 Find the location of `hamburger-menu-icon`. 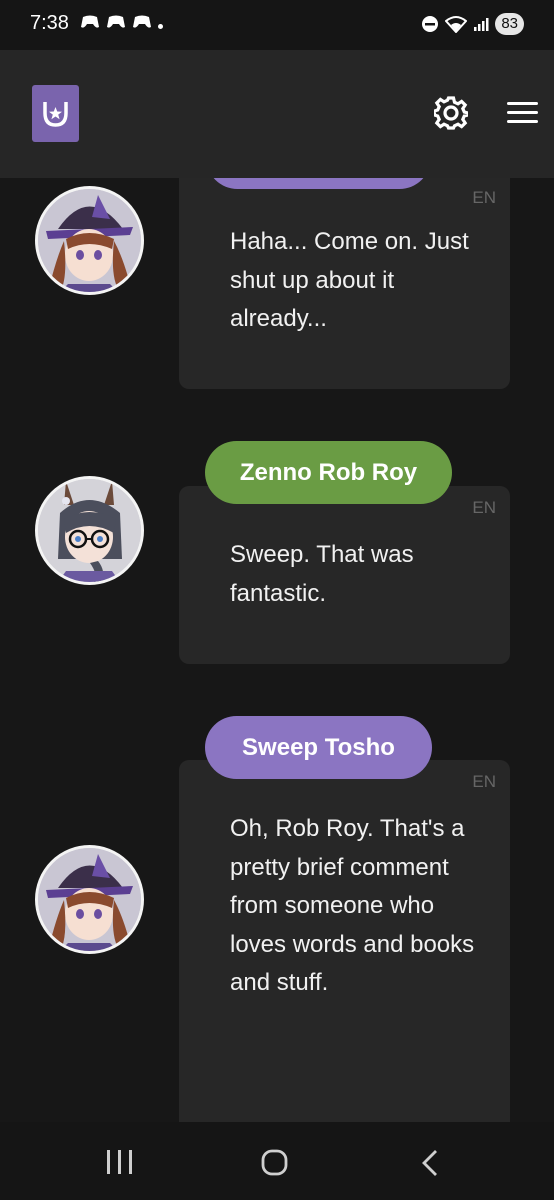

hamburger-menu-icon is located at coordinates (522, 112).